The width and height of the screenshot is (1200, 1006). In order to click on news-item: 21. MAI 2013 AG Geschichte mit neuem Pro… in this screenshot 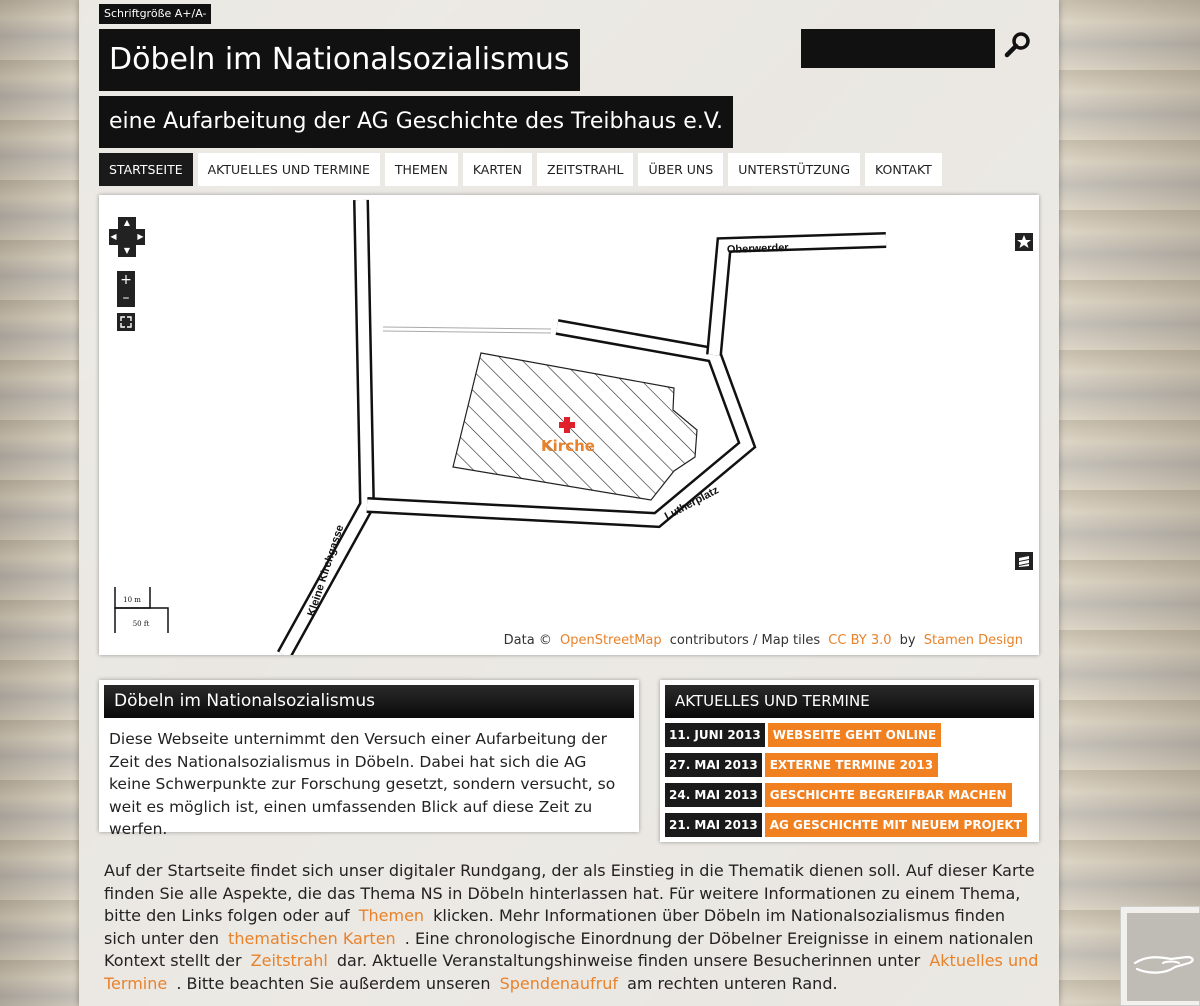, I will do `click(846, 825)`.